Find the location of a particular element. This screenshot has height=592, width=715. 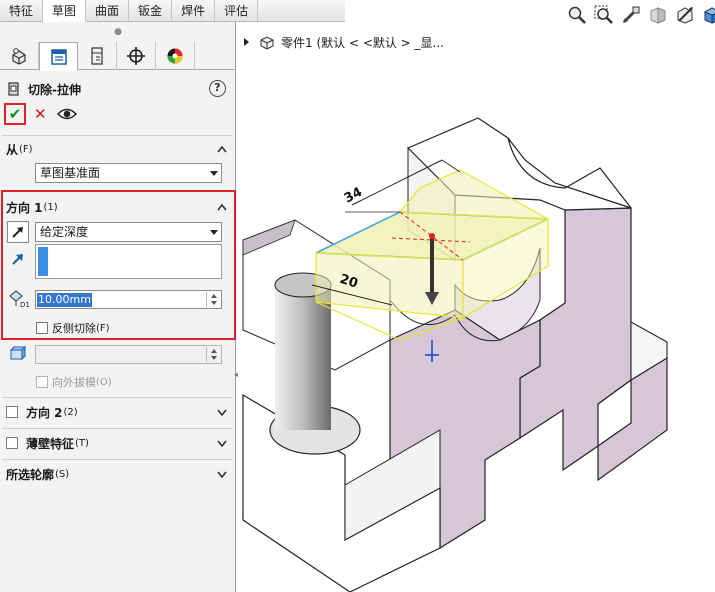

reverse-direction-icon is located at coordinates (17, 232).